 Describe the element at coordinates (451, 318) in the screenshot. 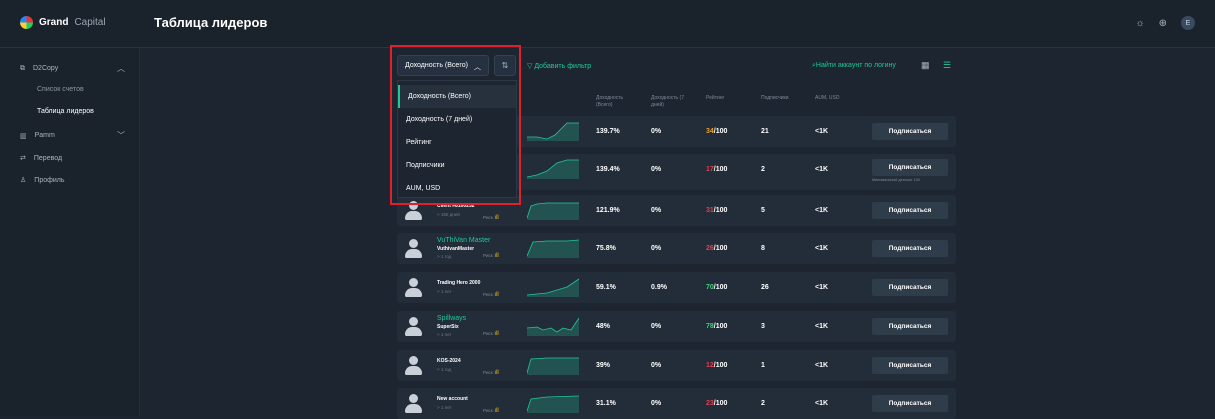

I see `strategy-title: Spillways` at that location.